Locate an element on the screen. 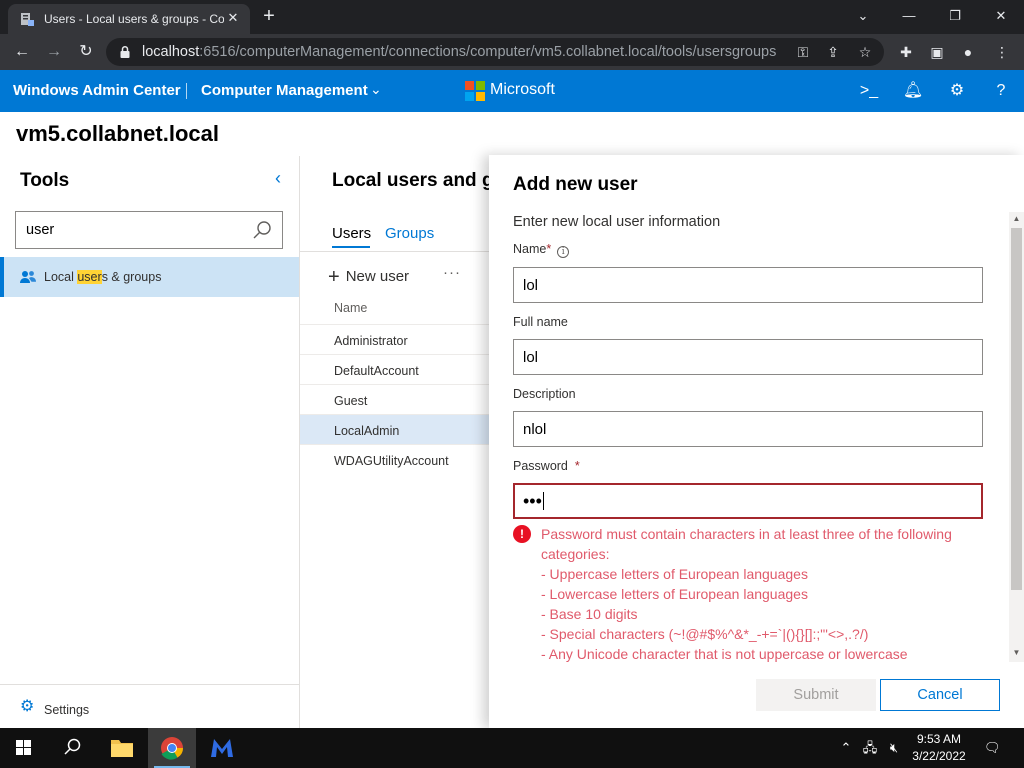 This screenshot has width=1024, height=768. full-name-field: lol is located at coordinates (748, 357).